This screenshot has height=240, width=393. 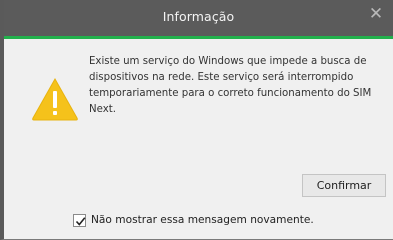 I want to click on dont-show-again-row: Não mostrar essa mensagem novamente., so click(x=193, y=220).